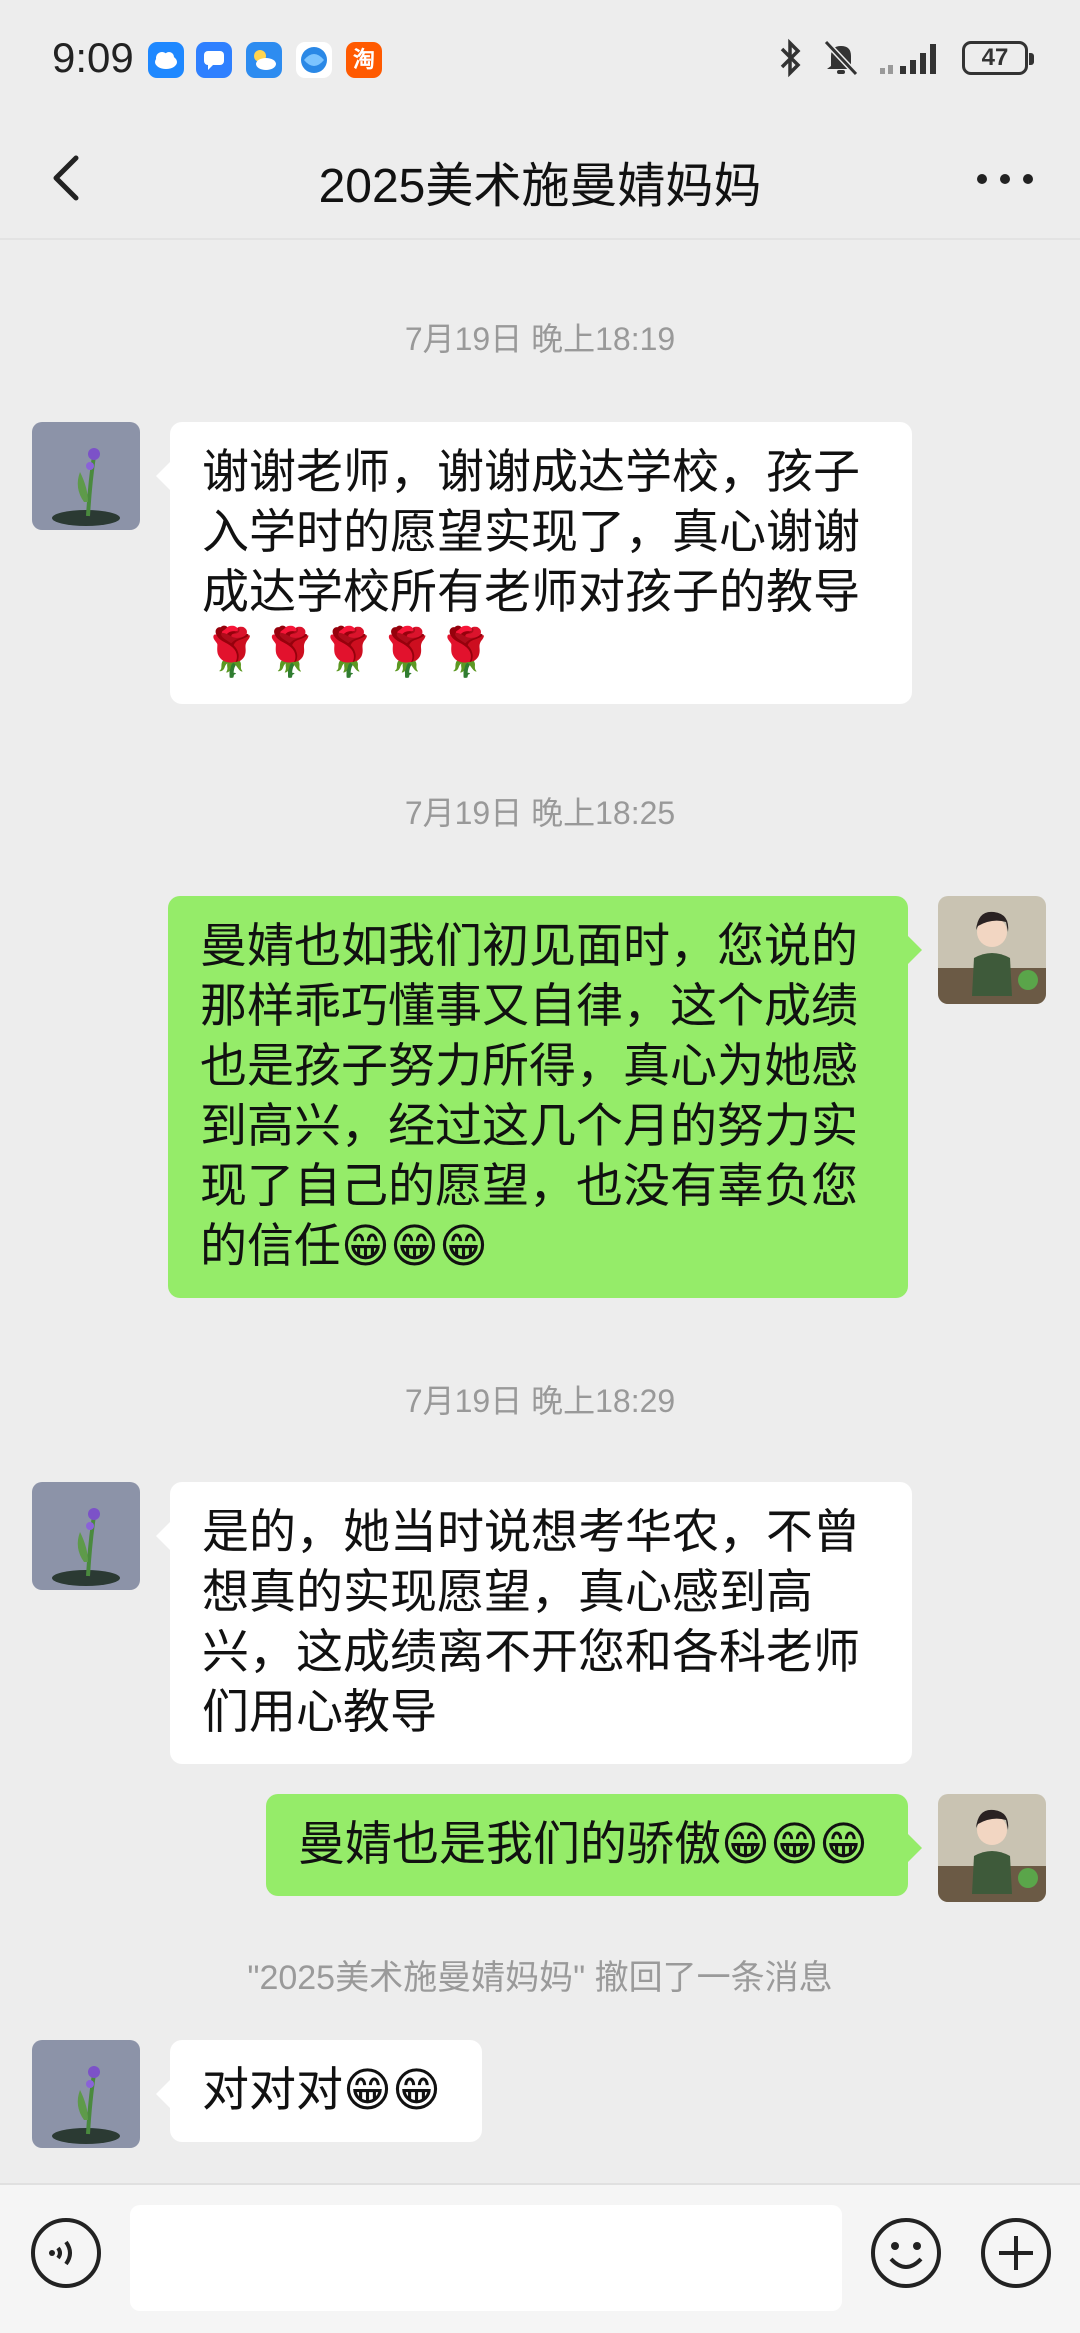  I want to click on timestamp: 7月19日 晚上18:25, so click(540, 813).